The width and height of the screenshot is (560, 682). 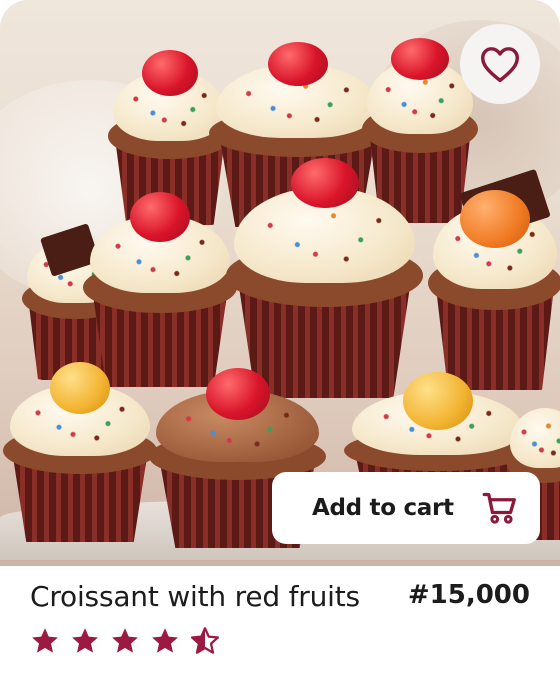 What do you see at coordinates (205, 640) in the screenshot?
I see `star-half-icon` at bounding box center [205, 640].